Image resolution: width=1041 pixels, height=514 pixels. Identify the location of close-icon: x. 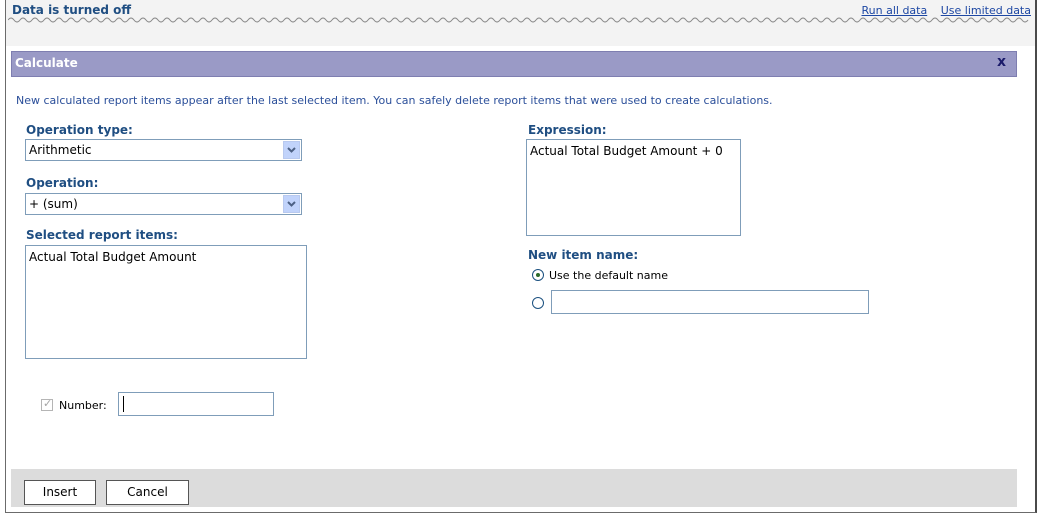
(1001, 62).